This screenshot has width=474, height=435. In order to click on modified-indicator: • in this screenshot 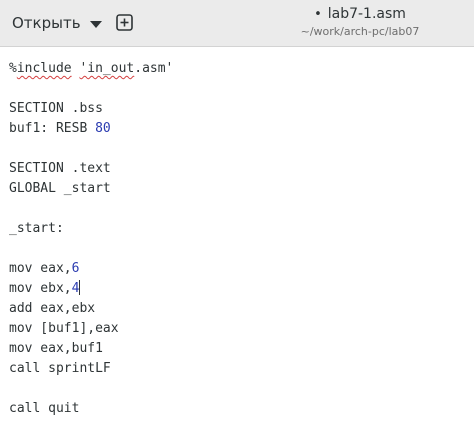, I will do `click(318, 14)`.